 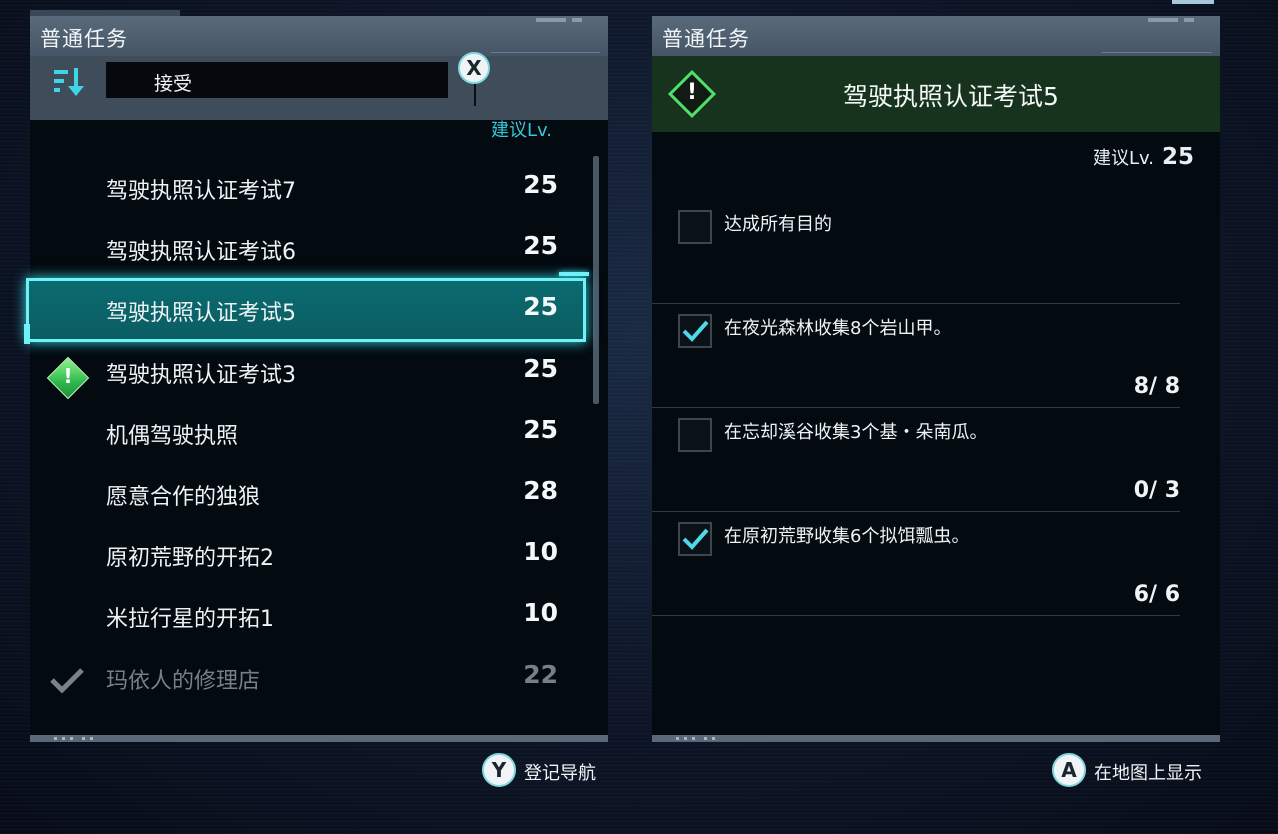 I want to click on quest-name: 愿意合作的独狼, so click(x=183, y=497).